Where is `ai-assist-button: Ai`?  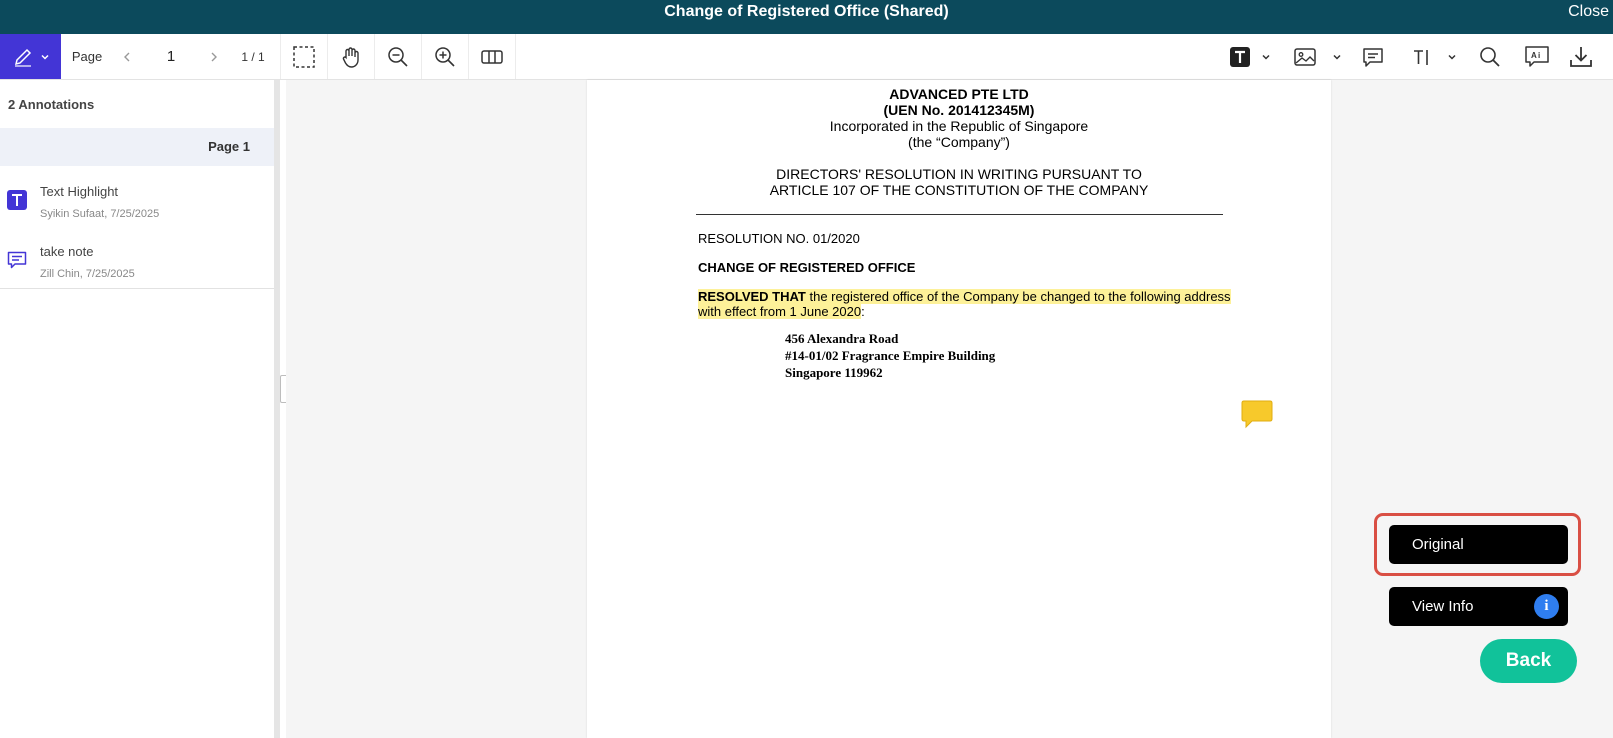
ai-assist-button: Ai is located at coordinates (1537, 56).